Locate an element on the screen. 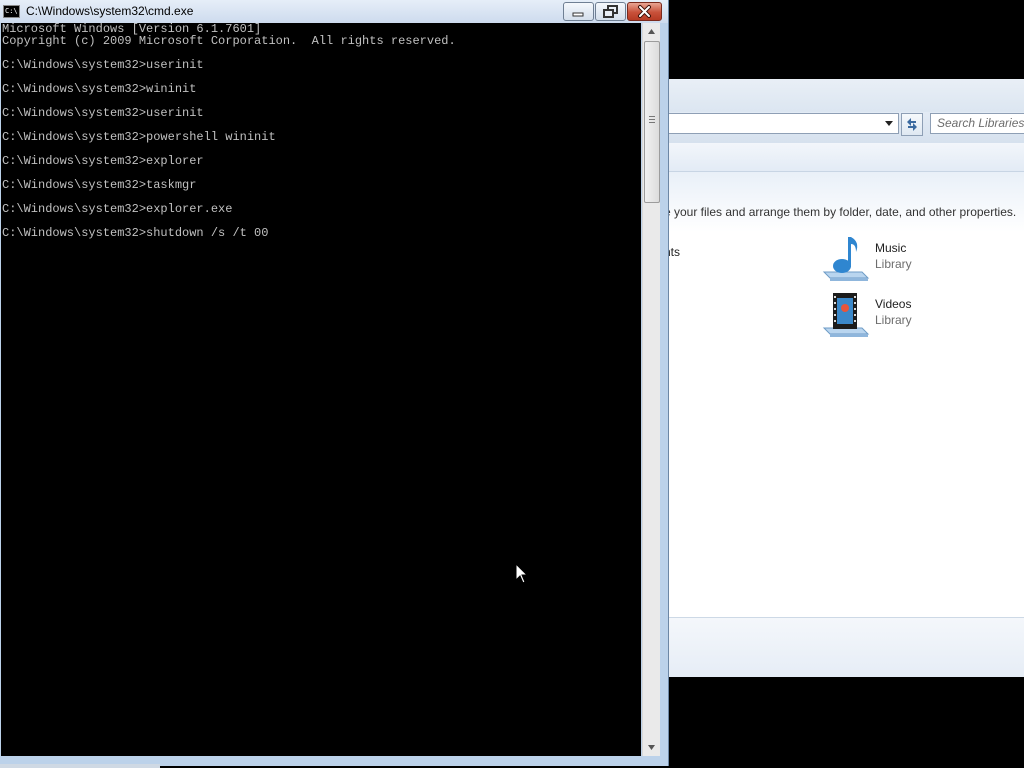 This screenshot has width=1024, height=768. restore-icon is located at coordinates (610, 11).